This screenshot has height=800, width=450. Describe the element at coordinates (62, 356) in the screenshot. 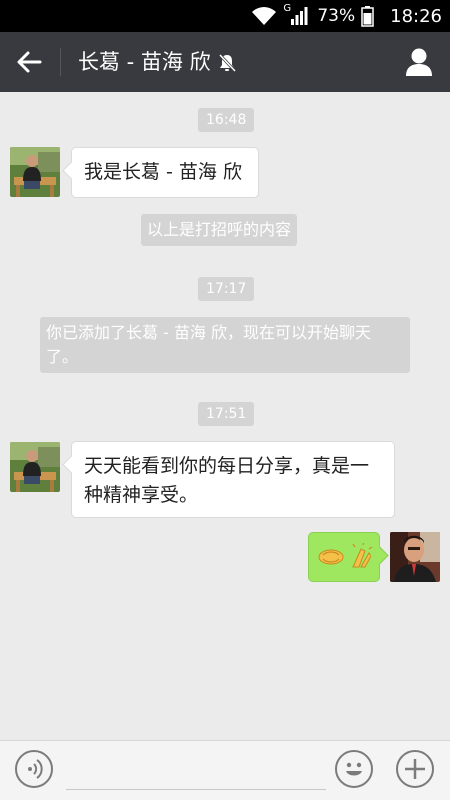

I see `system-message-line: 了。` at that location.